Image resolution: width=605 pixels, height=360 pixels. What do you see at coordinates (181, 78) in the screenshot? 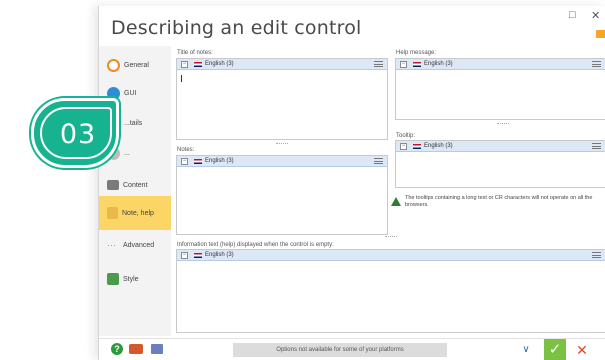
I see `text-caret` at bounding box center [181, 78].